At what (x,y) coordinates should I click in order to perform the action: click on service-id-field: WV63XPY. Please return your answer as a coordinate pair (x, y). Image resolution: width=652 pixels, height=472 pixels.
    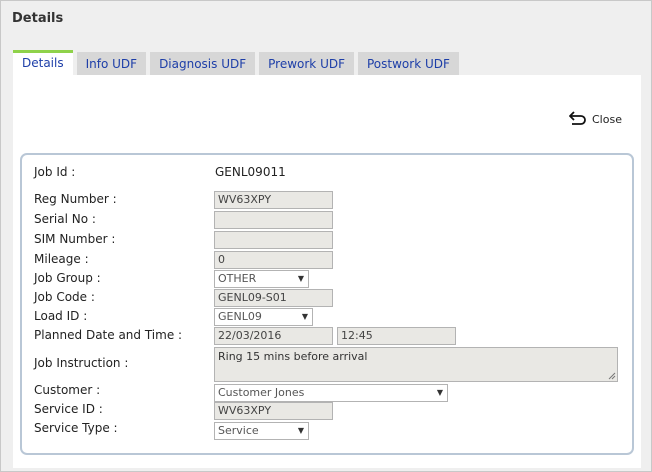
    Looking at the image, I should click on (273, 411).